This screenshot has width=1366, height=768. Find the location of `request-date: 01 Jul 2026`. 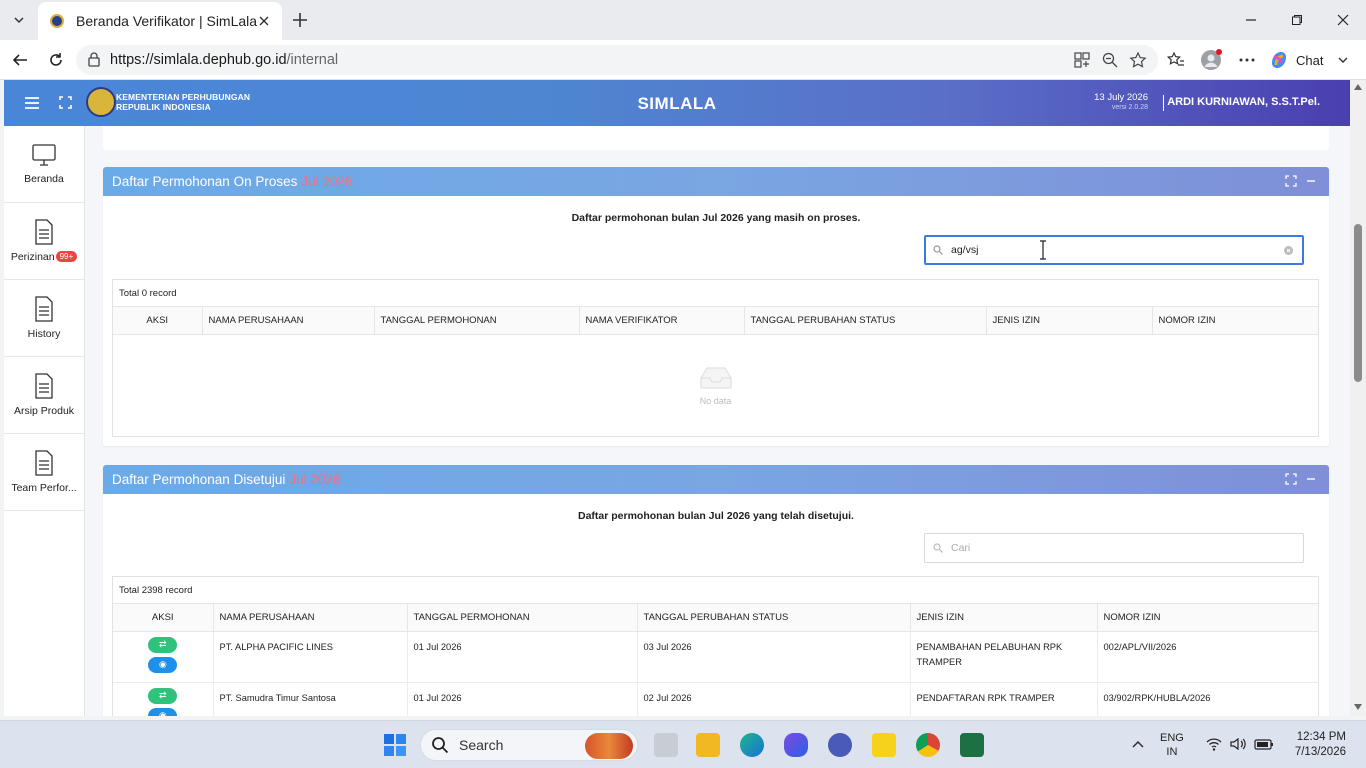

request-date: 01 Jul 2026 is located at coordinates (522, 699).